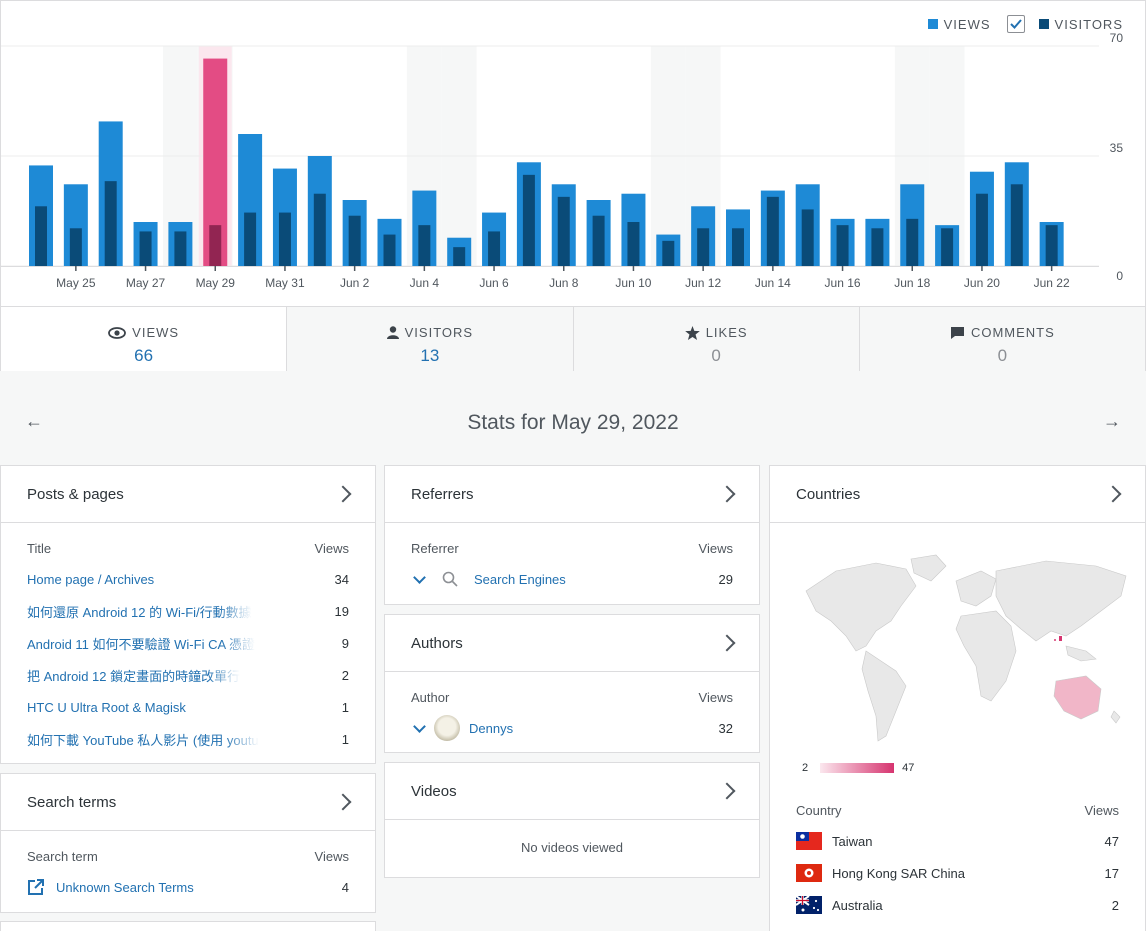 Image resolution: width=1146 pixels, height=931 pixels. What do you see at coordinates (572, 643) in the screenshot?
I see `authors-header: Authors` at bounding box center [572, 643].